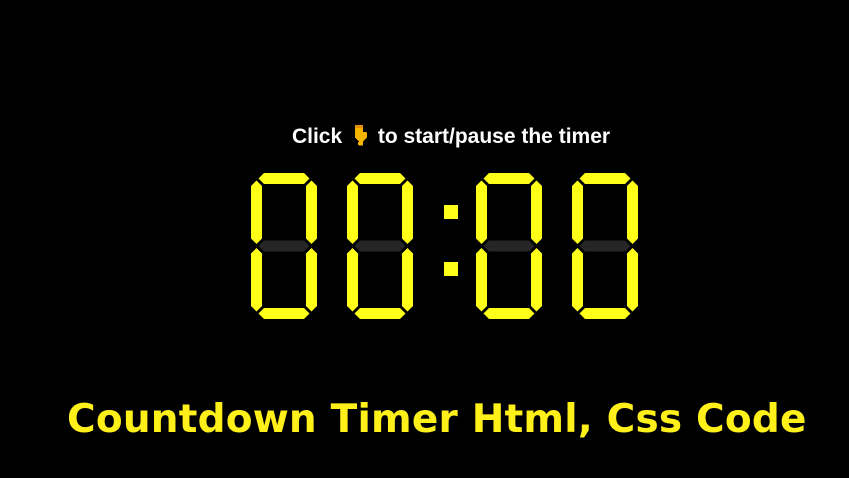 This screenshot has width=849, height=478. Describe the element at coordinates (451, 269) in the screenshot. I see `colon-dot-bottom` at that location.